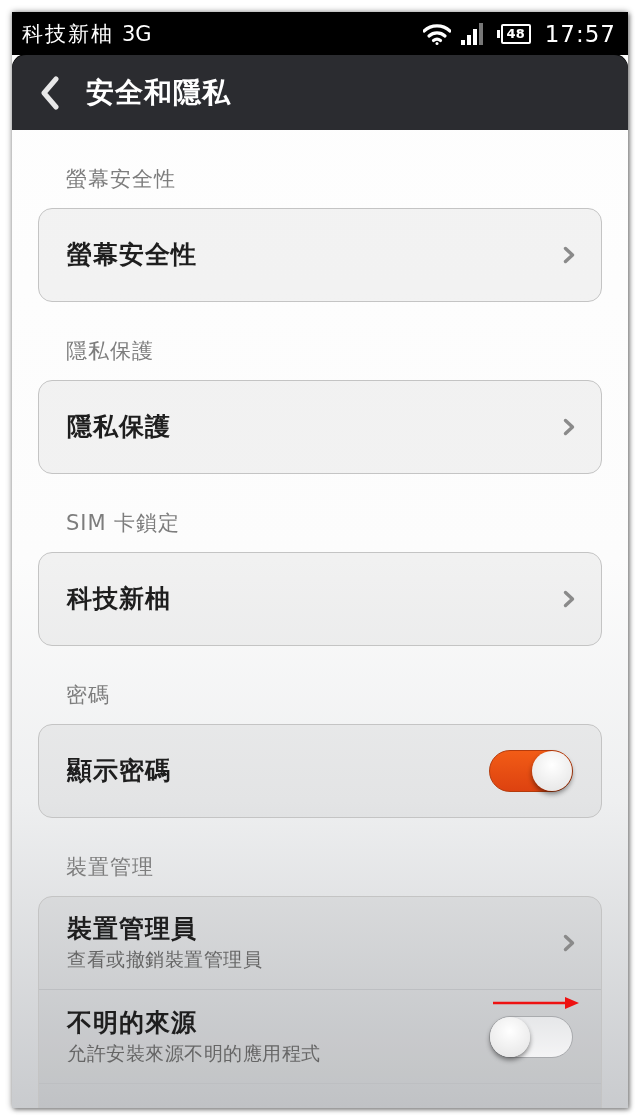 This screenshot has height=1120, width=640. I want to click on clock-time: 17:57, so click(580, 33).